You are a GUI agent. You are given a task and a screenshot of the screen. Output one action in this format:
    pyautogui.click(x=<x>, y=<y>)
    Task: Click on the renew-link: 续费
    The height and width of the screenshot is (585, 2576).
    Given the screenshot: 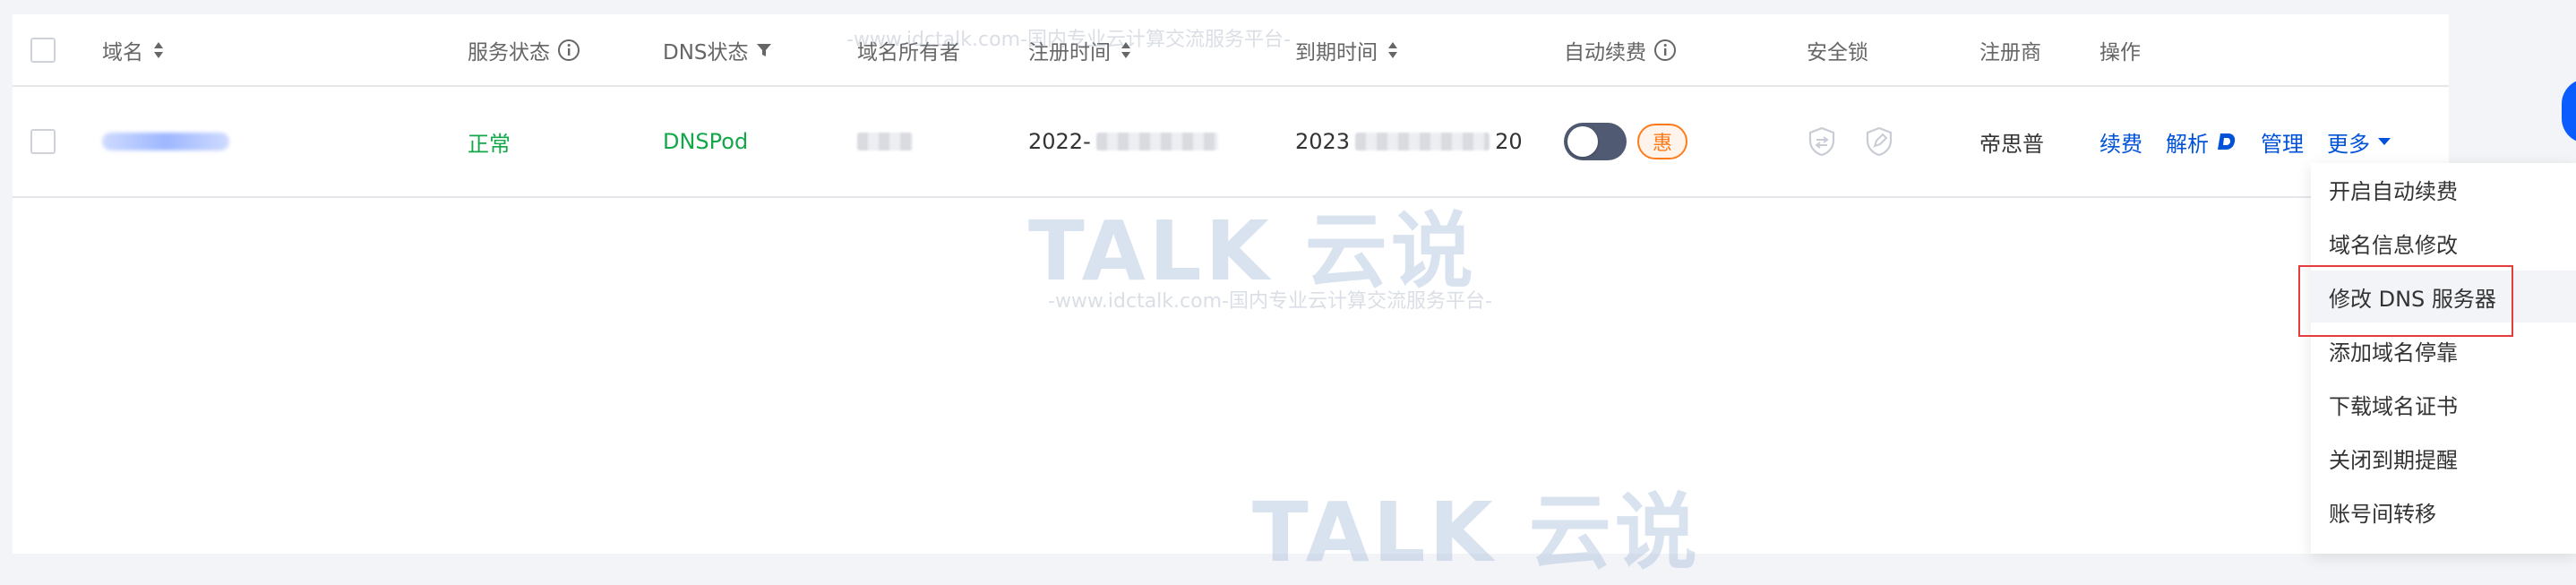 What is the action you would take?
    pyautogui.click(x=2120, y=142)
    